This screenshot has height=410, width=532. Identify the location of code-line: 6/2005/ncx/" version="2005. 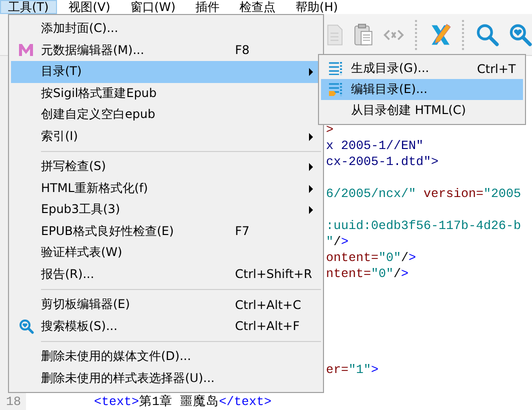
(424, 194).